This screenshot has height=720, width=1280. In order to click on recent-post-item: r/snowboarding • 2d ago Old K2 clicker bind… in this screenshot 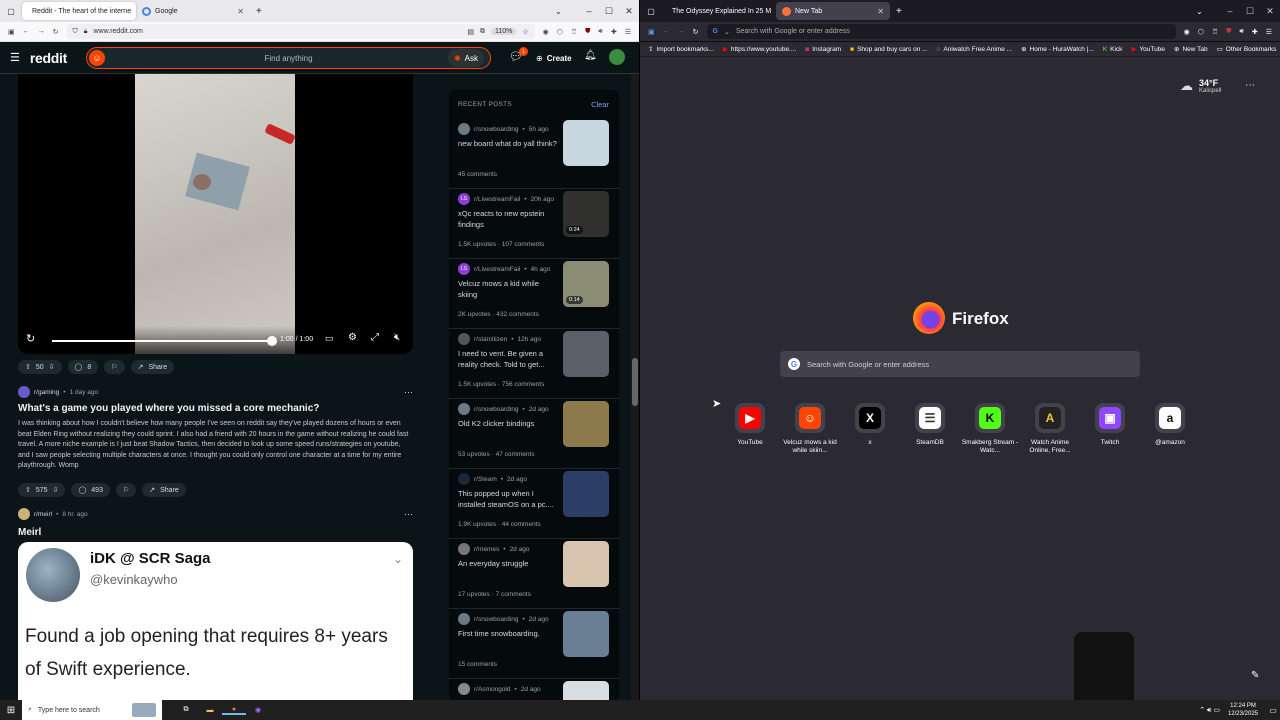, I will do `click(534, 434)`.